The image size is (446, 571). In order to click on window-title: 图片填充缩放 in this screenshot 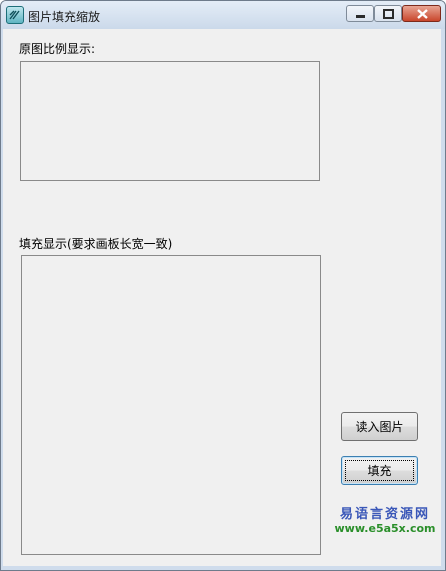, I will do `click(64, 17)`.